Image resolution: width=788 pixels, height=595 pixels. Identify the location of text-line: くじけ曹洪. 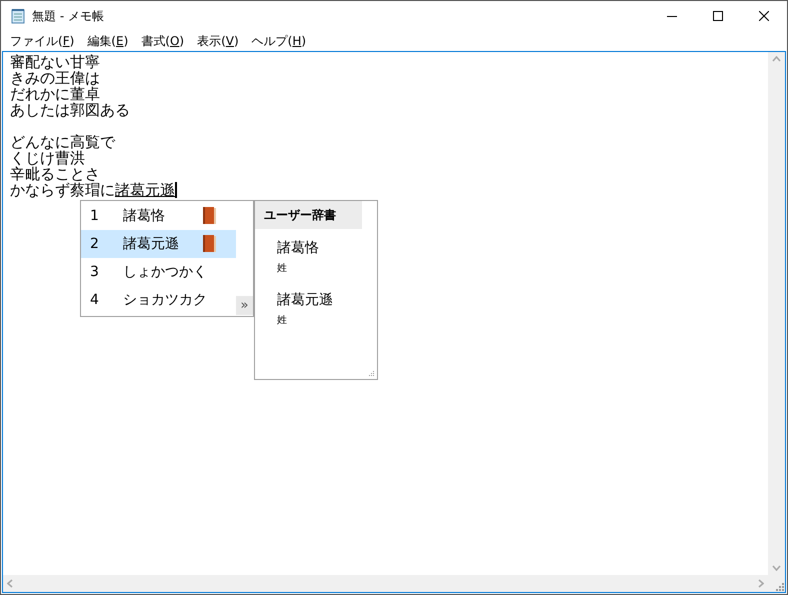
(47, 158).